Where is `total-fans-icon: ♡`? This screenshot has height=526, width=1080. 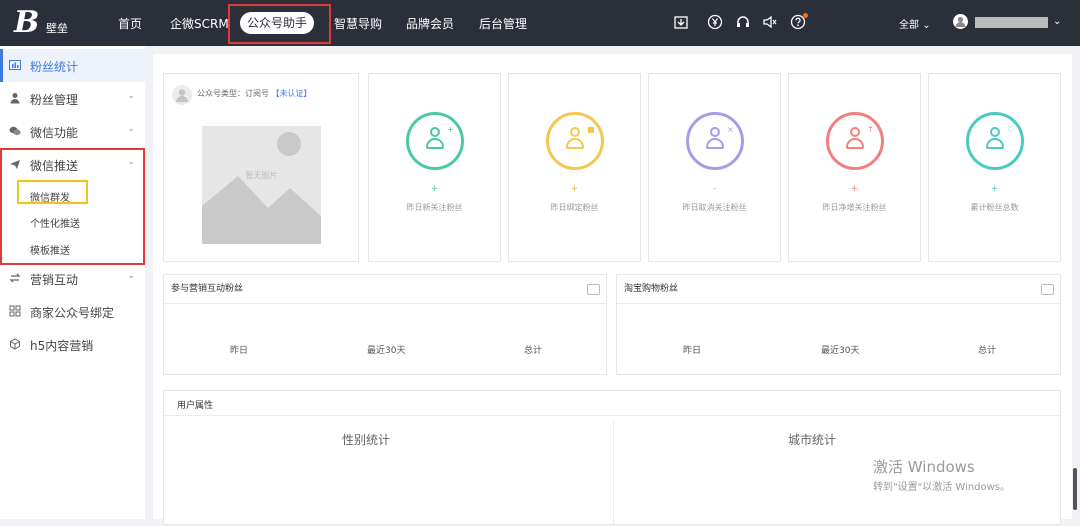
total-fans-icon: ♡ is located at coordinates (995, 141).